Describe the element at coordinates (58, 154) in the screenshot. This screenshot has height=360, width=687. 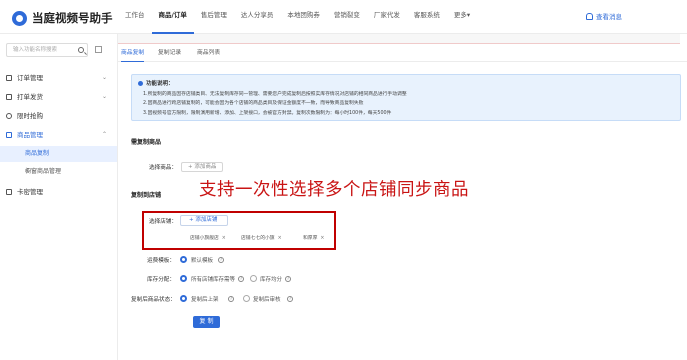
I see `sidebar-subitem-goods-copy: 商品复制` at that location.